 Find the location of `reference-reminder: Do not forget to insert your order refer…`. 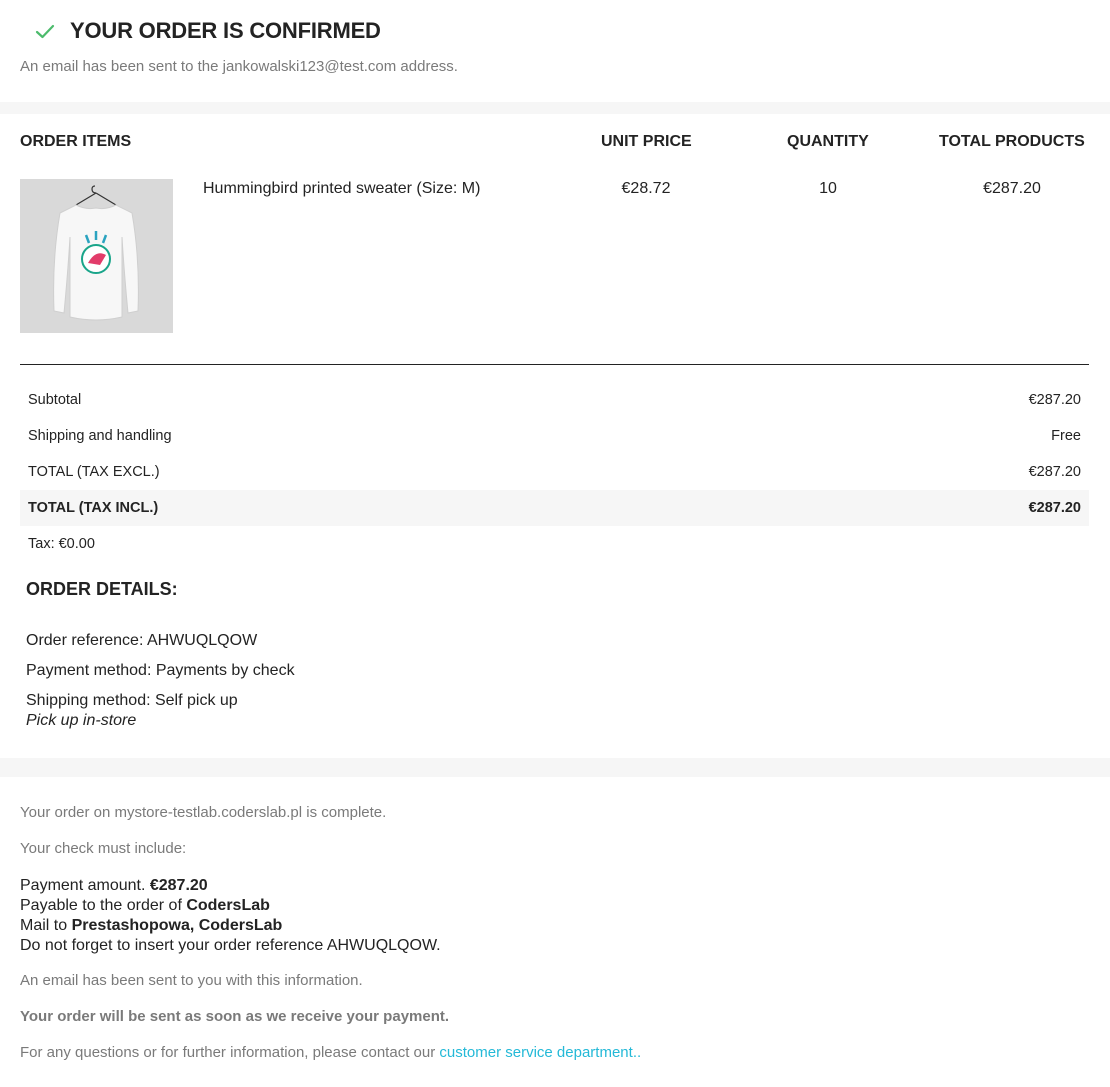

reference-reminder: Do not forget to insert your order refer… is located at coordinates (230, 945).